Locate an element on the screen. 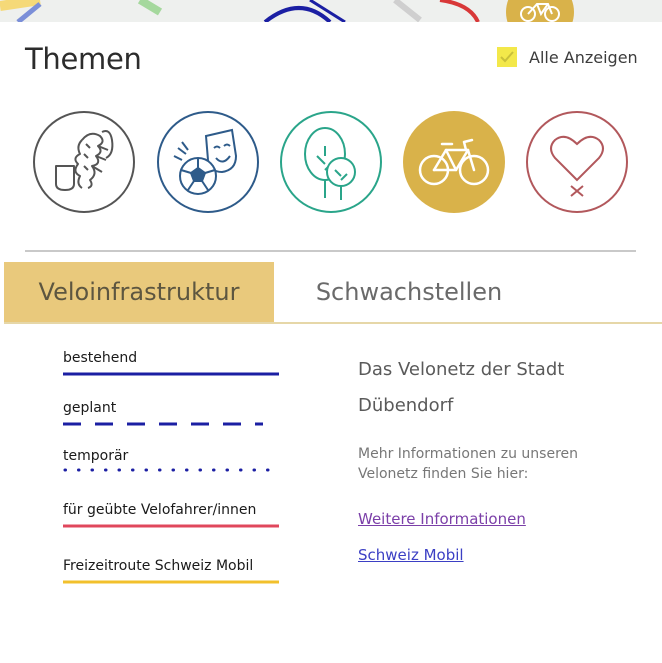 The height and width of the screenshot is (663, 662). theme-history-button is located at coordinates (84, 162).